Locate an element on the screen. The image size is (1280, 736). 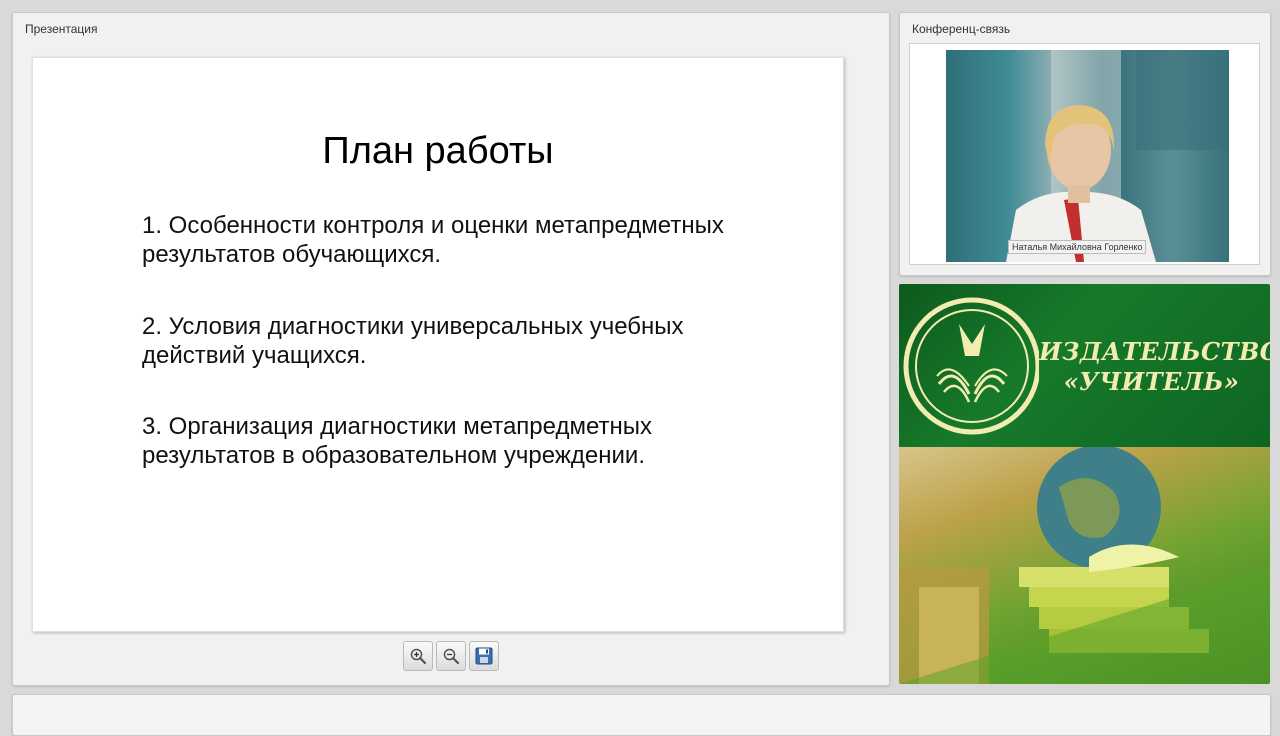
slide-toolbar is located at coordinates (451, 656).